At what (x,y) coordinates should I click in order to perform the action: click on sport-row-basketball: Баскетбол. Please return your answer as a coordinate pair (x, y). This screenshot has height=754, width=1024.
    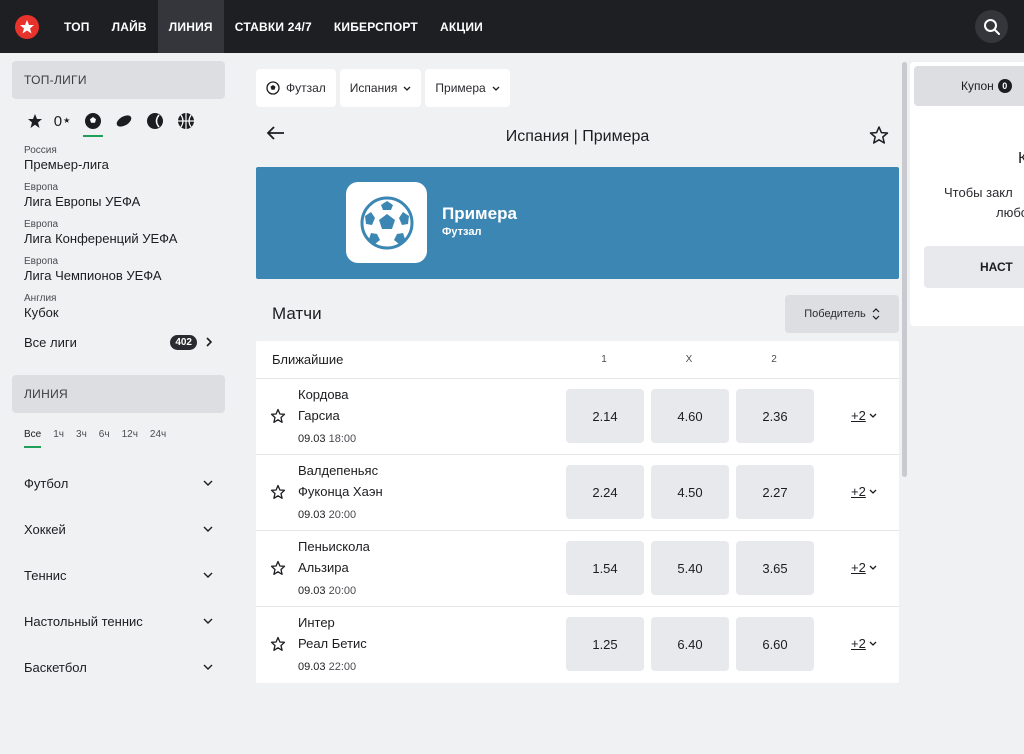
    Looking at the image, I should click on (118, 667).